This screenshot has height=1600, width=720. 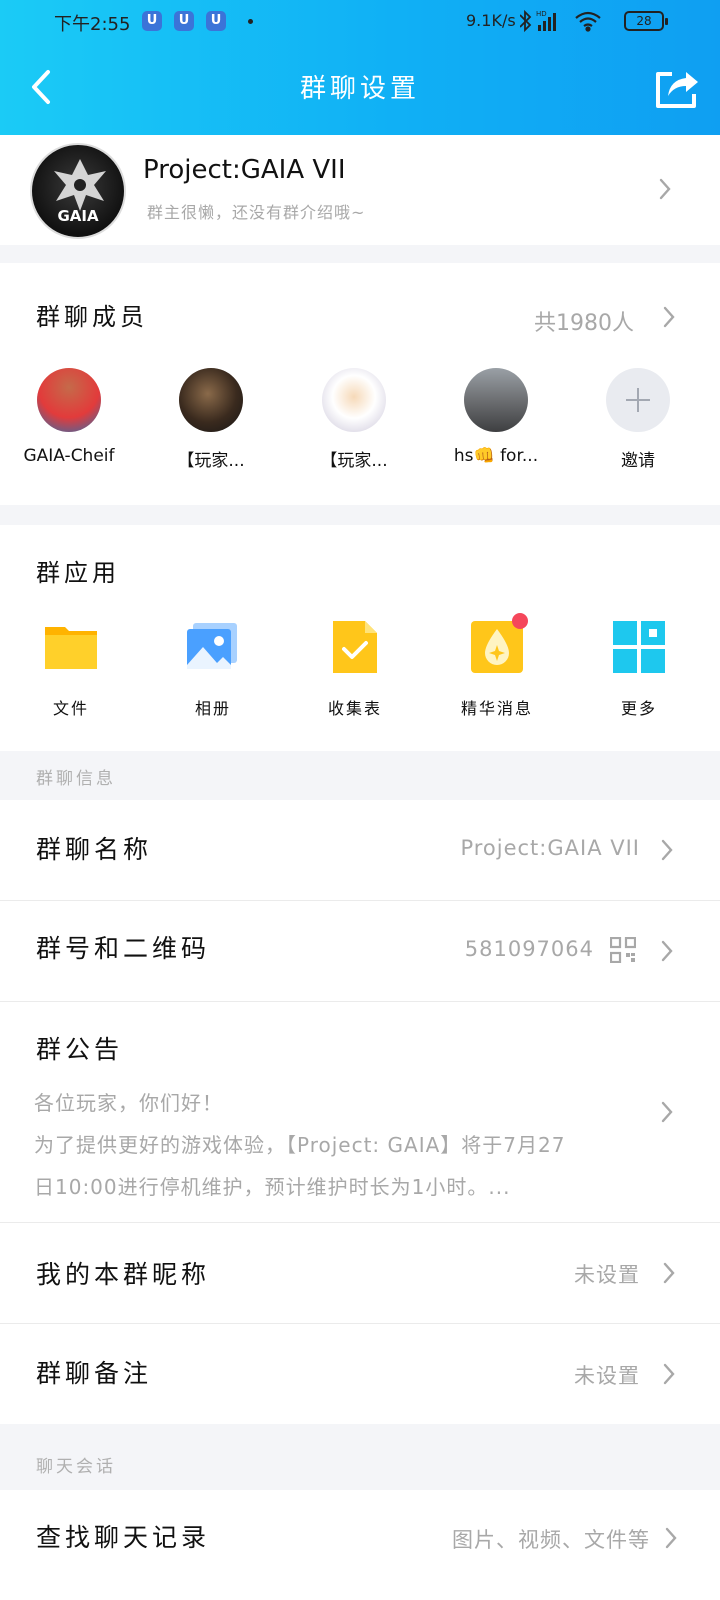 What do you see at coordinates (212, 708) in the screenshot?
I see `app-label: 相册` at bounding box center [212, 708].